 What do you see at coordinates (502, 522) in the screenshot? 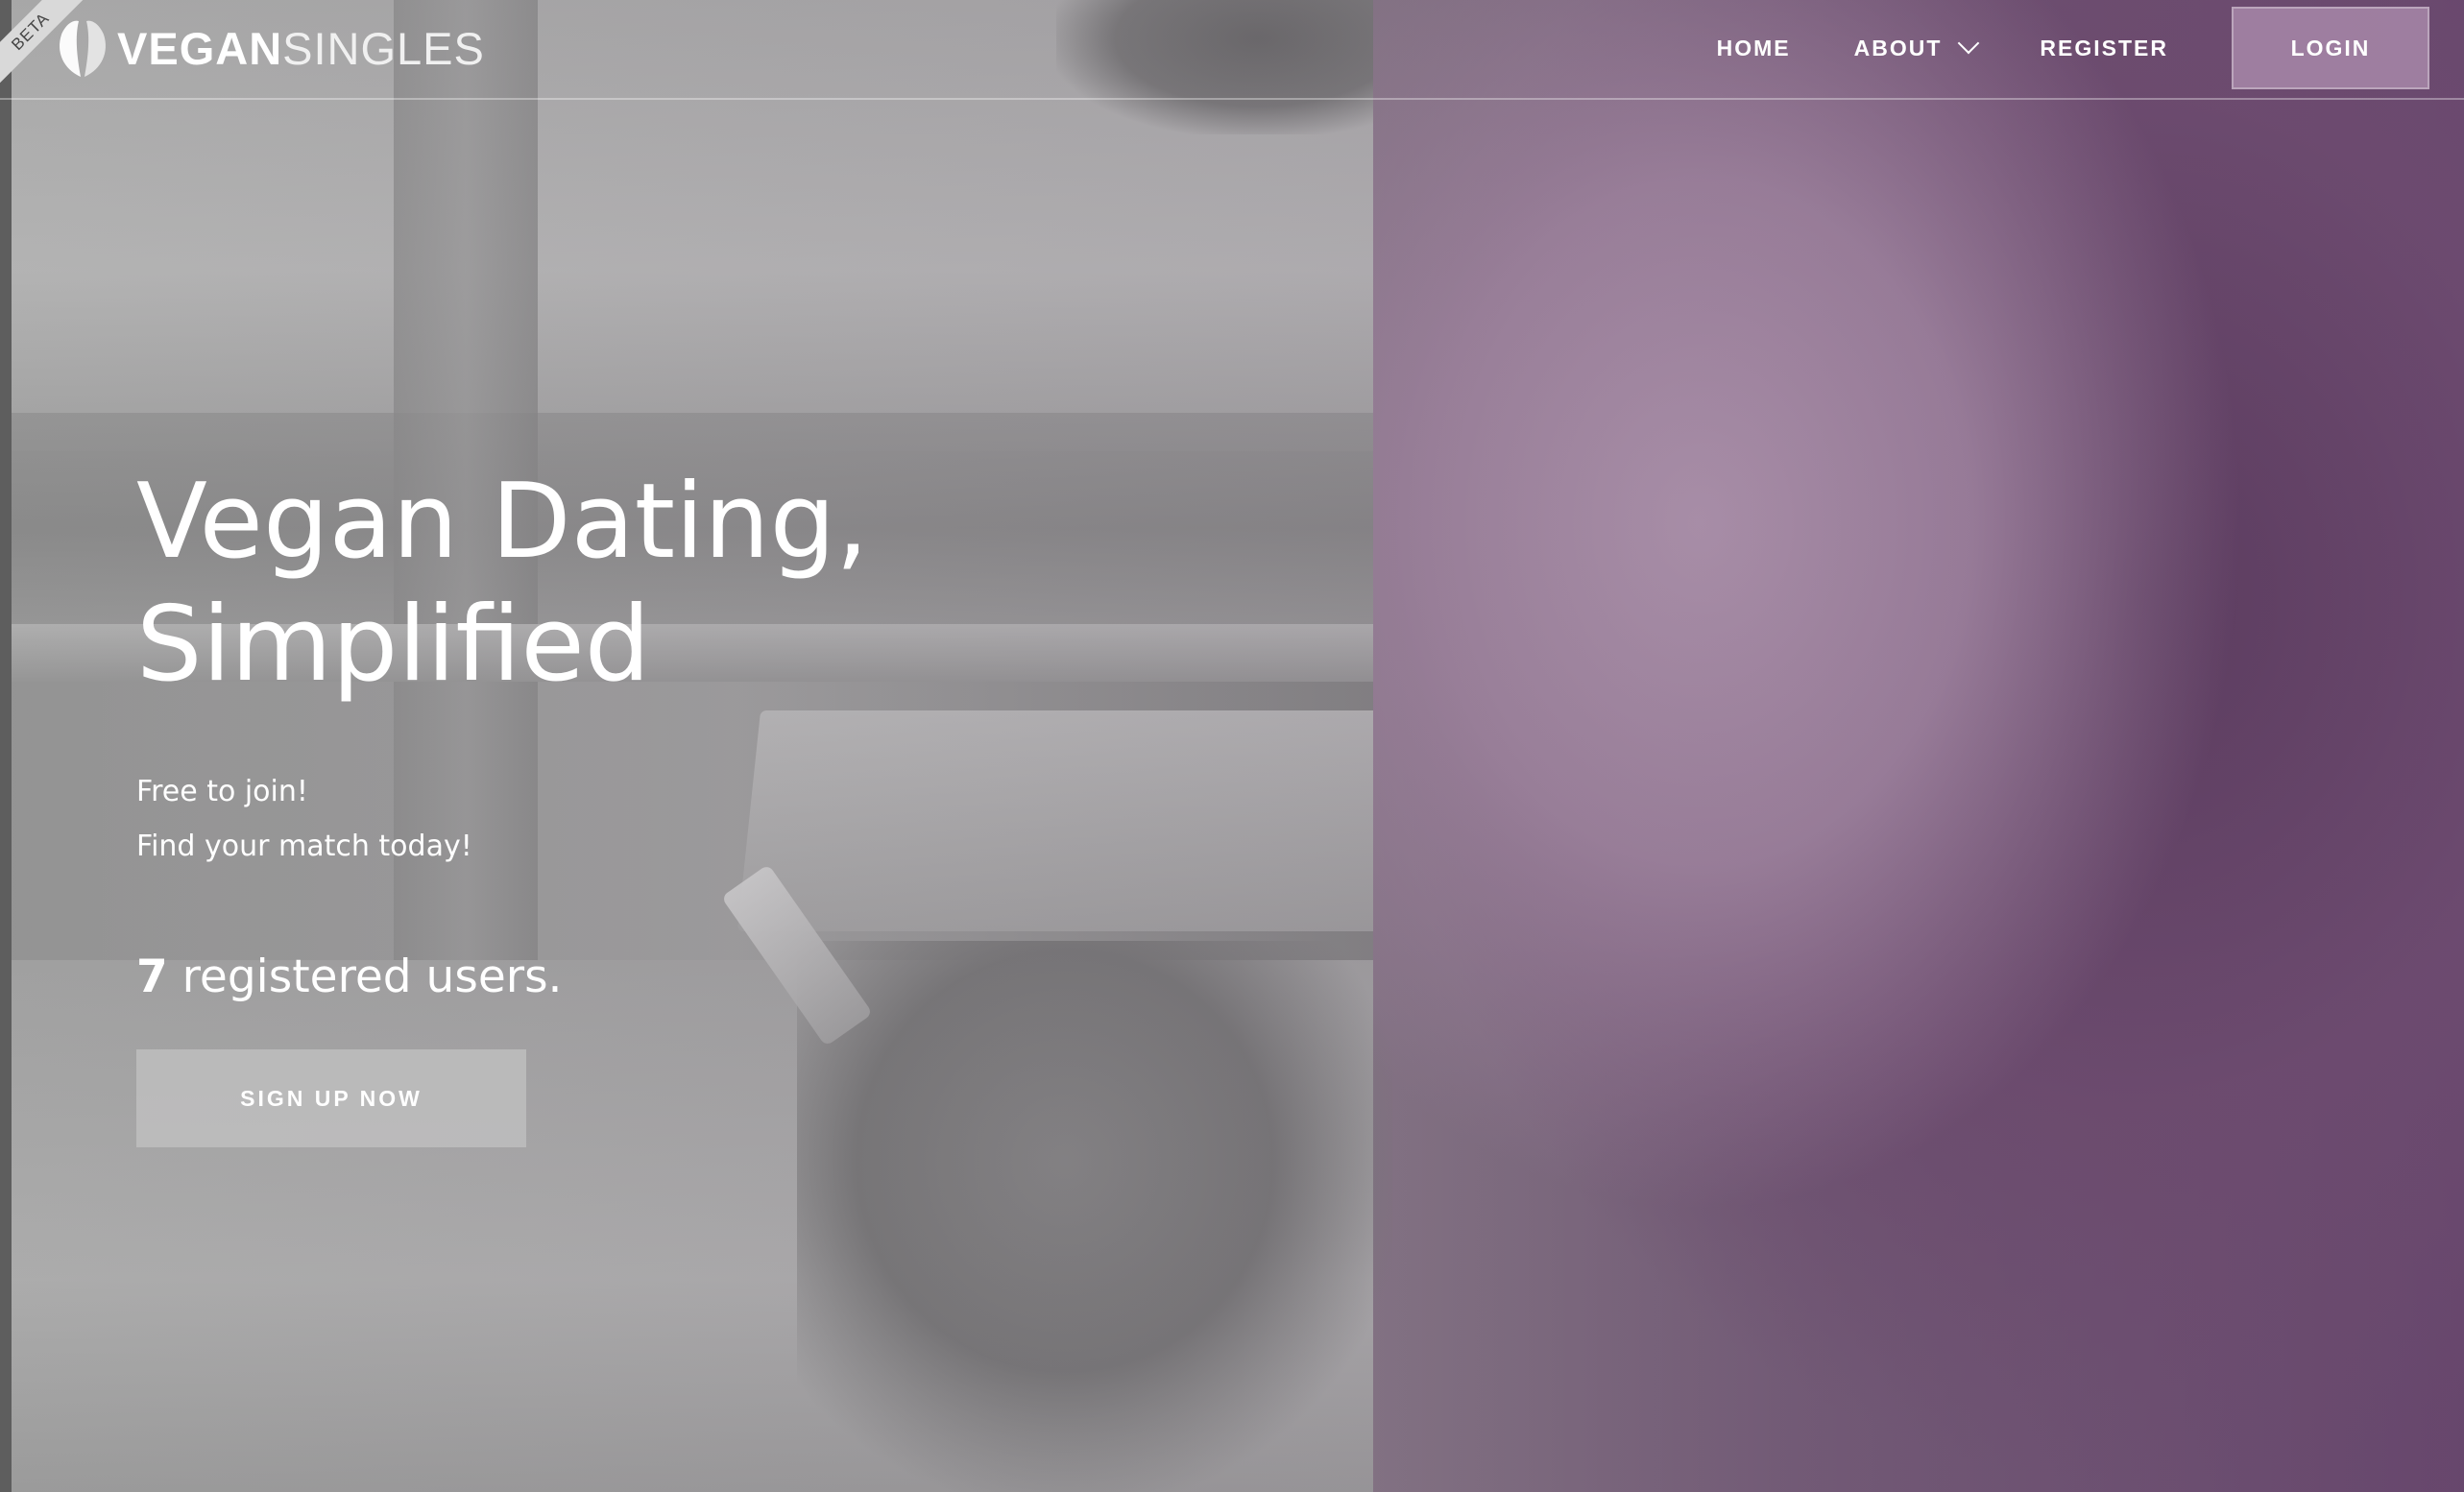
I see `hero-title-line1: Vegan Dating,` at bounding box center [502, 522].